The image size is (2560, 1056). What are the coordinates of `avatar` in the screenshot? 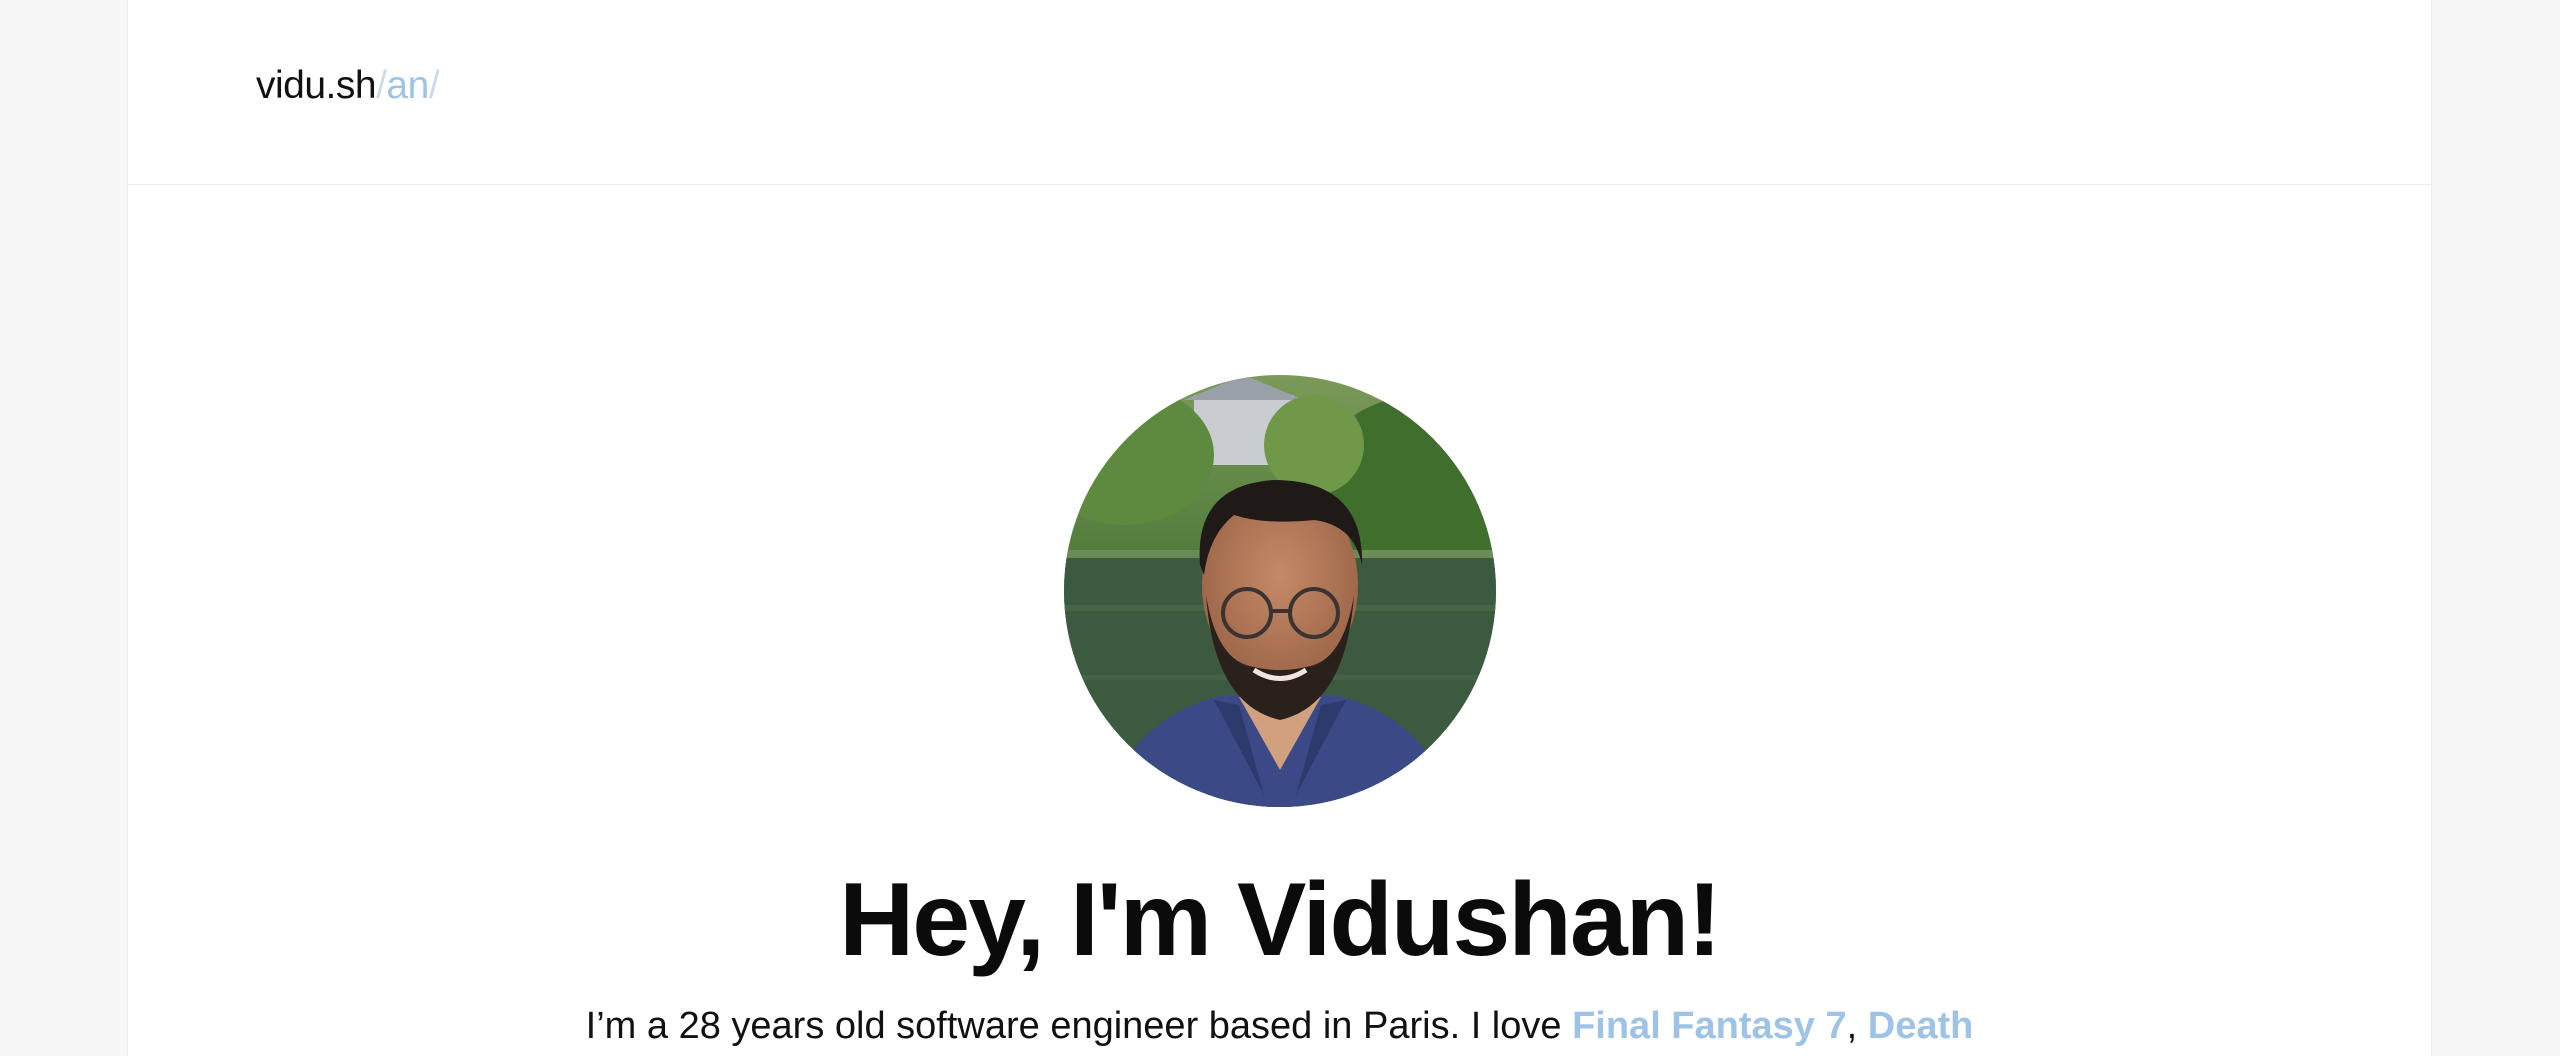 It's located at (1280, 591).